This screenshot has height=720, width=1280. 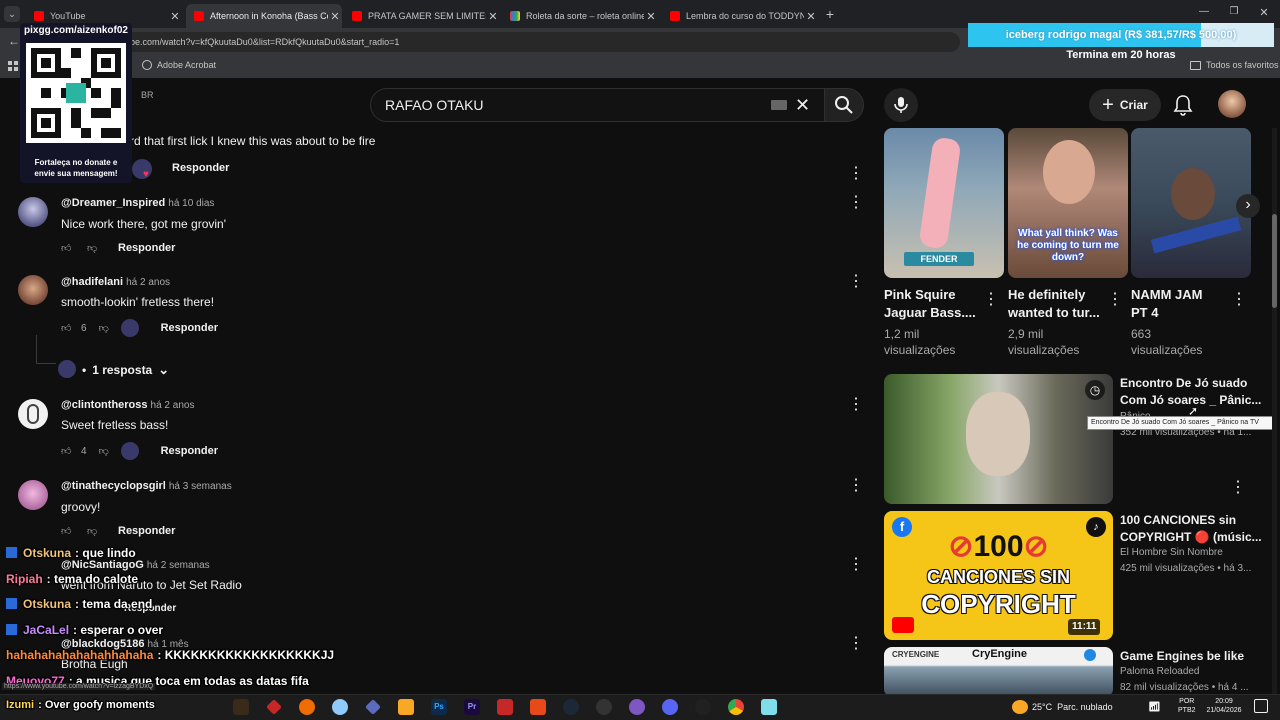 I want to click on short-thumbnail: FENDER, so click(x=944, y=203).